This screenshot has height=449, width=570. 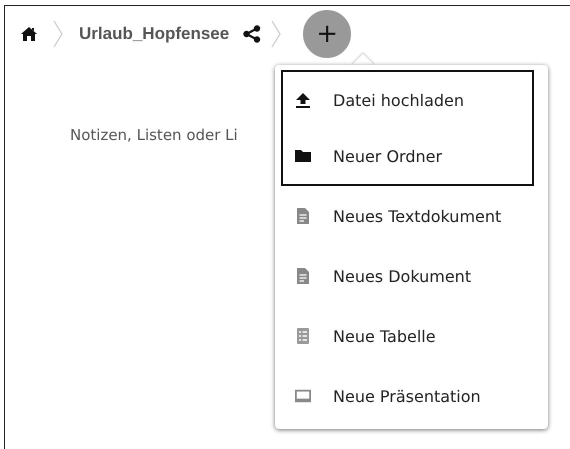 What do you see at coordinates (154, 34) in the screenshot?
I see `folder-name: Urlaub_Hopfensee` at bounding box center [154, 34].